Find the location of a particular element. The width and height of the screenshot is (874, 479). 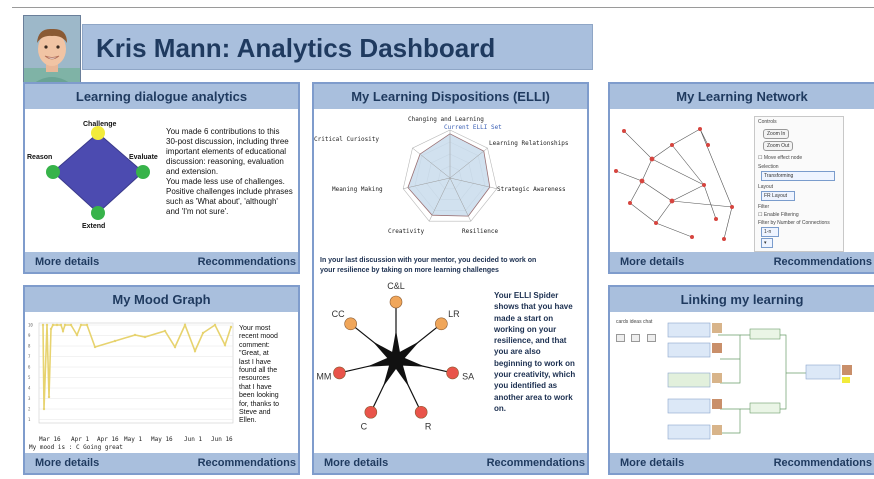

zoom-out-button: Zoom Out is located at coordinates (778, 146).